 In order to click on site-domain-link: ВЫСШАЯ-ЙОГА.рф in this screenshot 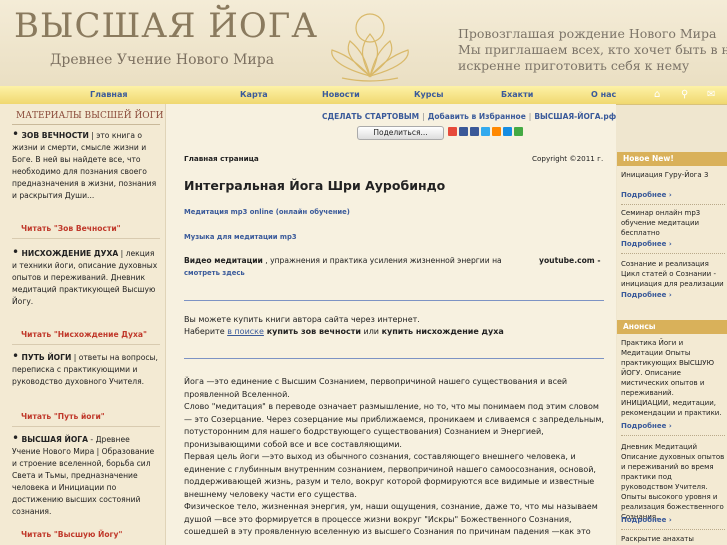, I will do `click(575, 116)`.